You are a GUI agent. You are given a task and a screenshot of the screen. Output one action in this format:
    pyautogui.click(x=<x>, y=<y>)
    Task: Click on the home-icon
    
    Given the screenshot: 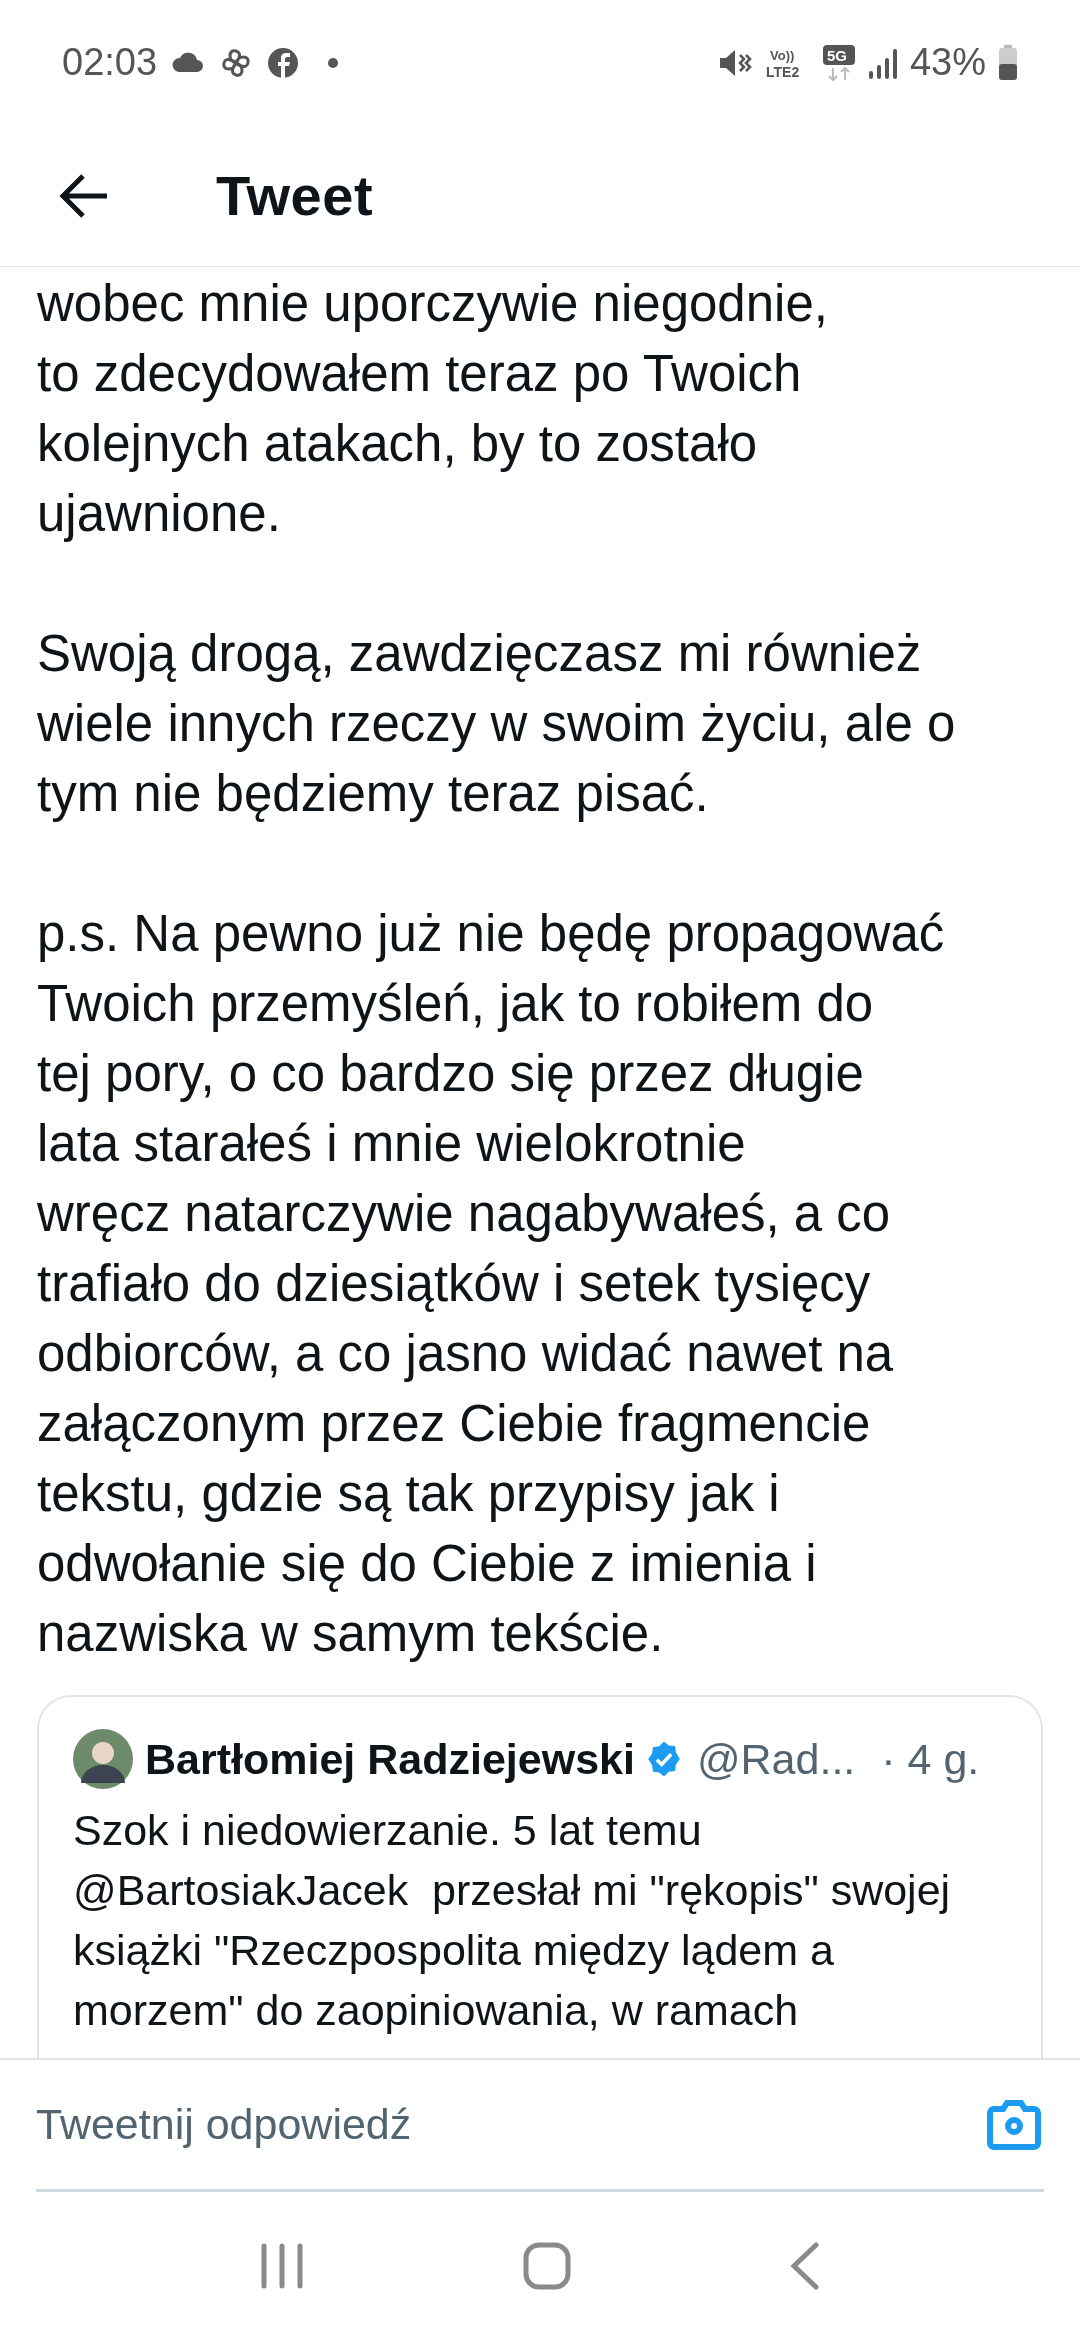 What is the action you would take?
    pyautogui.click(x=547, y=2266)
    